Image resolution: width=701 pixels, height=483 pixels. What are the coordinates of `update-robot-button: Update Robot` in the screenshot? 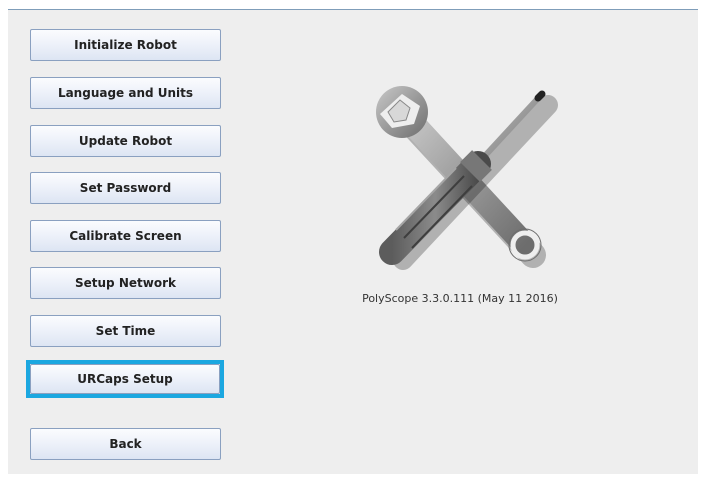 It's located at (125, 141).